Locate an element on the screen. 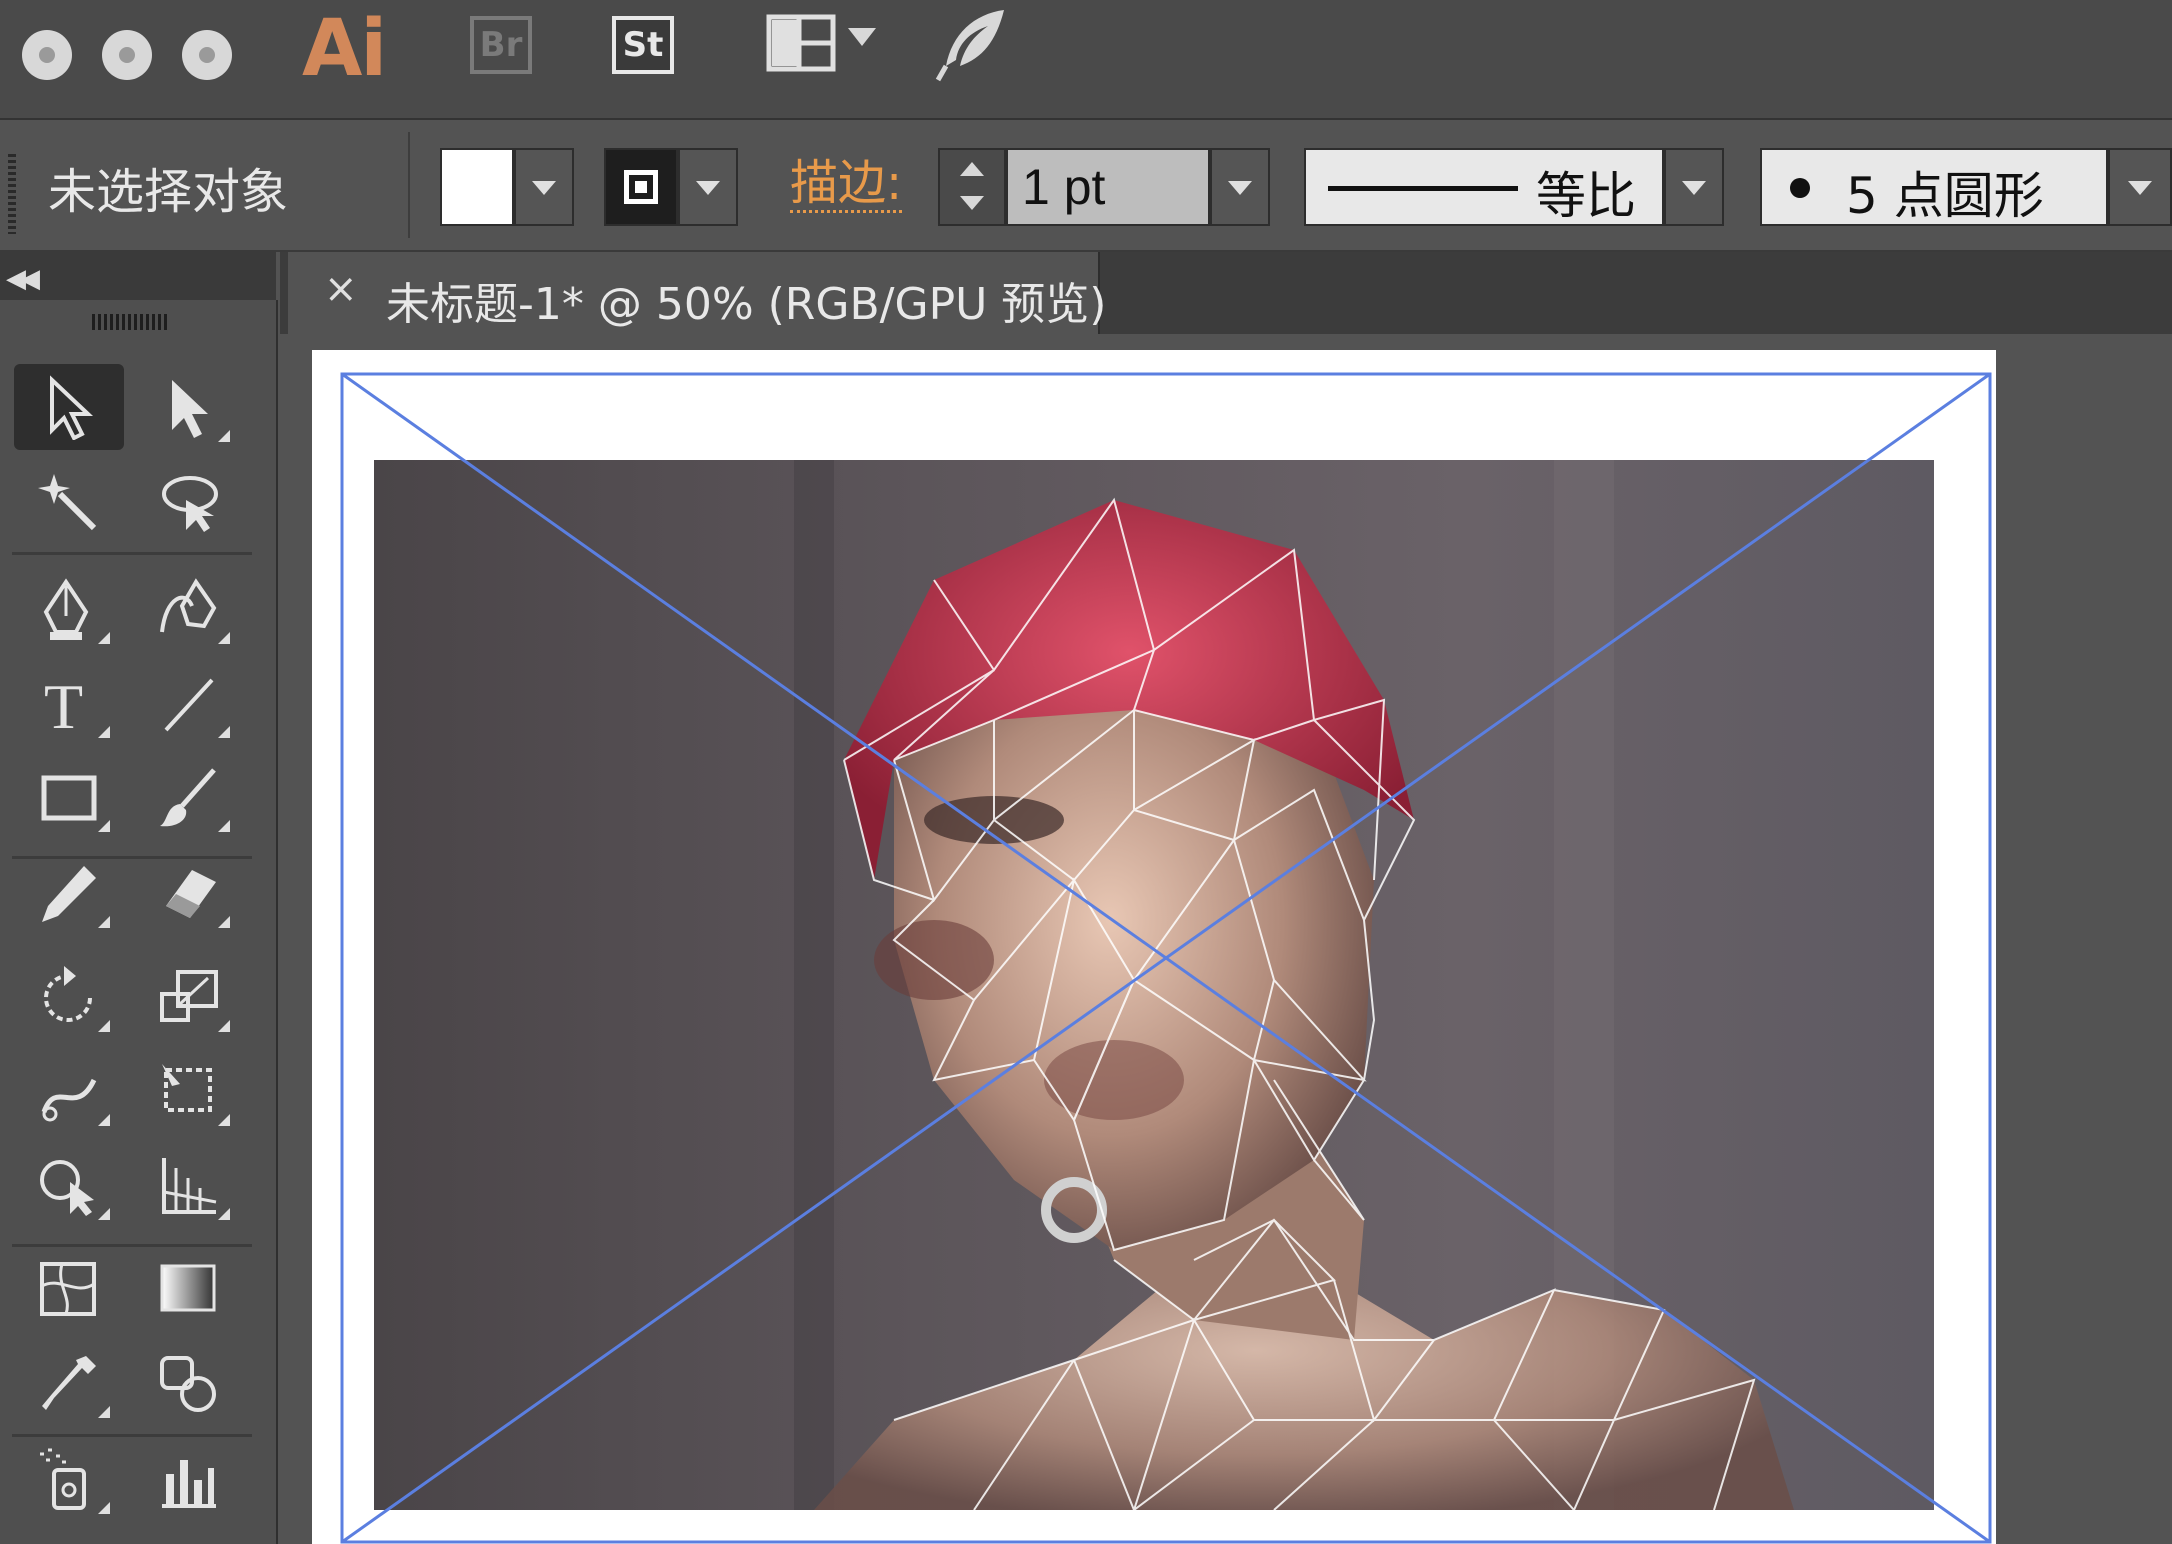 The width and height of the screenshot is (2172, 1544). blend-tool-icon is located at coordinates (188, 1384).